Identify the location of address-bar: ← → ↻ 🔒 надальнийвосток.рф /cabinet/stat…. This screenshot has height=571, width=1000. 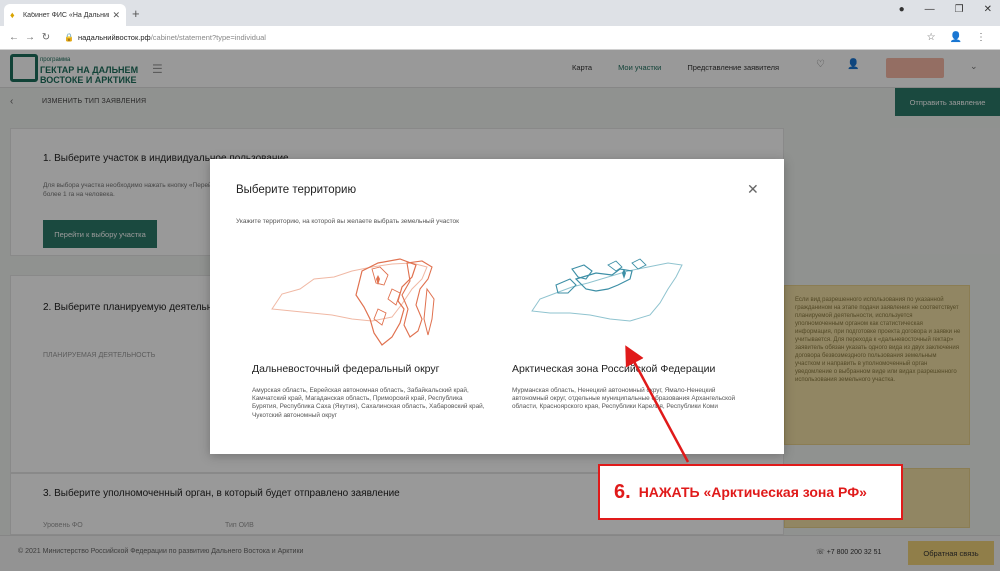
(500, 38).